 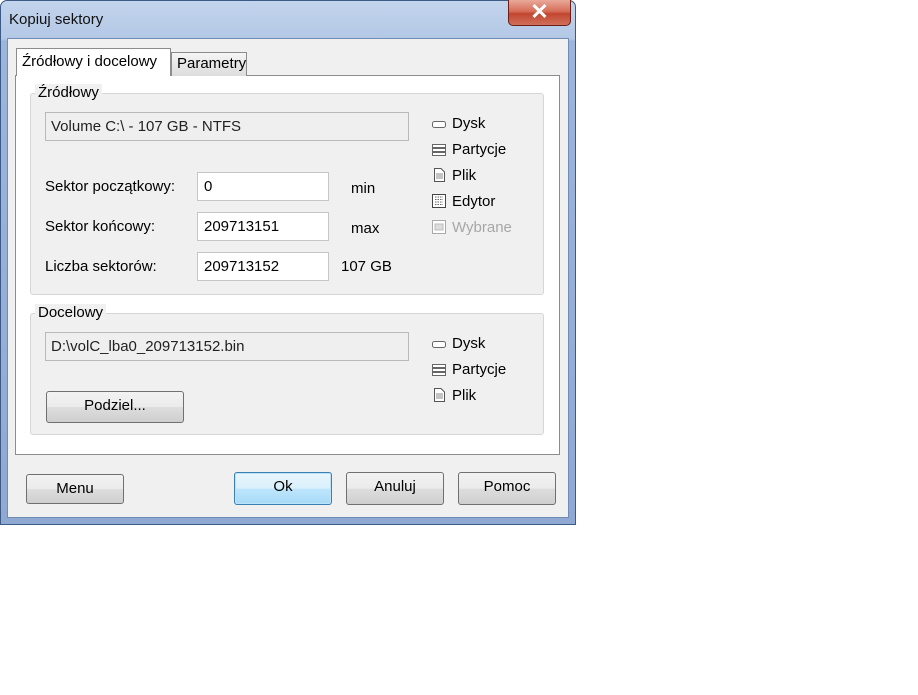 I want to click on source-group-label: Źródłowy, so click(x=68, y=92).